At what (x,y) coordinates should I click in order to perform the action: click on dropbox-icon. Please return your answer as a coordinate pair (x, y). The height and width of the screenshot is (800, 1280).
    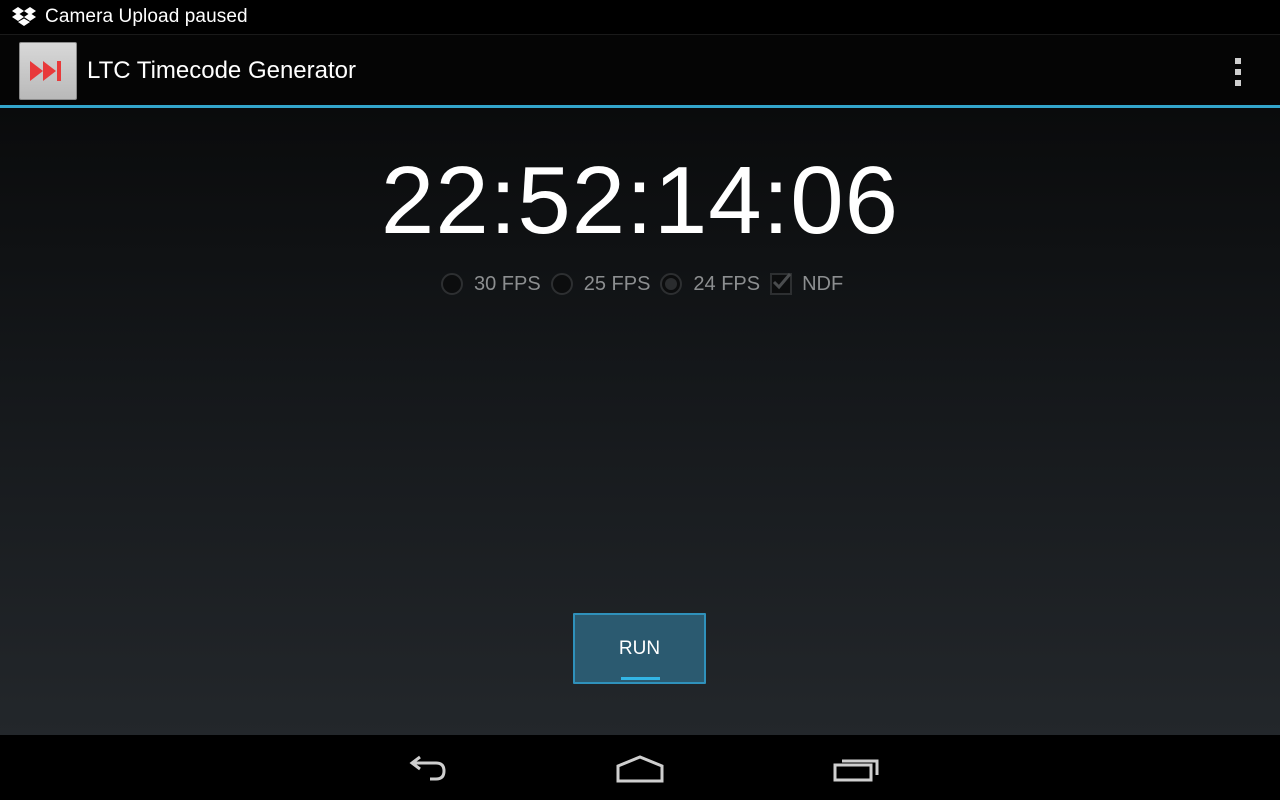
    Looking at the image, I should click on (24, 17).